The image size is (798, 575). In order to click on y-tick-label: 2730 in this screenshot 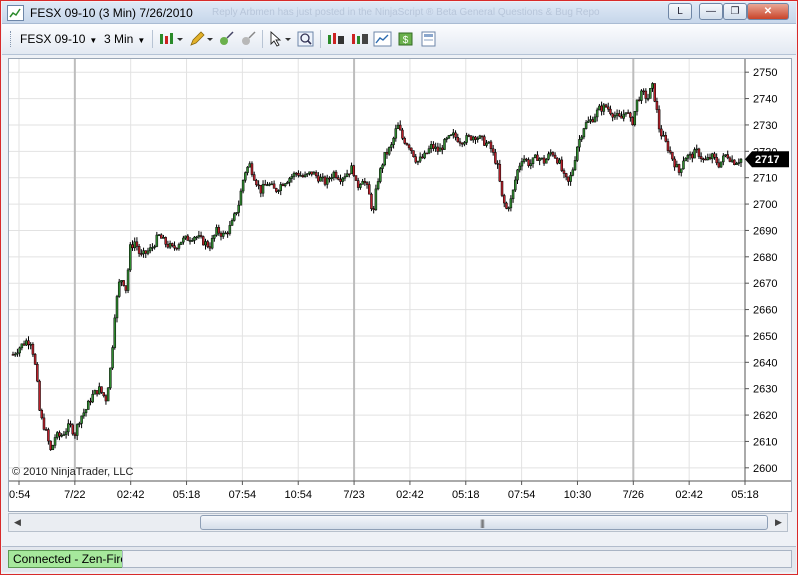, I will do `click(765, 126)`.